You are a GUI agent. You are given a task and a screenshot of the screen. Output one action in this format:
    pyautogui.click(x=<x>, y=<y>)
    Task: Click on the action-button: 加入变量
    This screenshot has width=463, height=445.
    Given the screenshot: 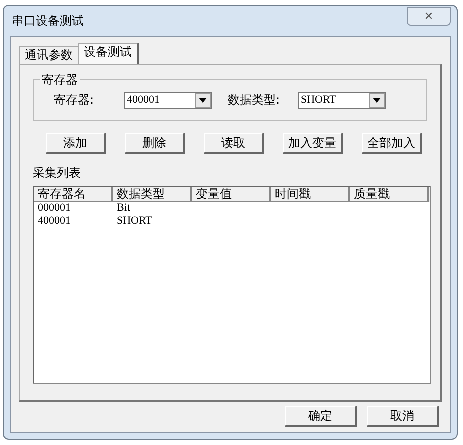 What is the action you would take?
    pyautogui.click(x=313, y=143)
    